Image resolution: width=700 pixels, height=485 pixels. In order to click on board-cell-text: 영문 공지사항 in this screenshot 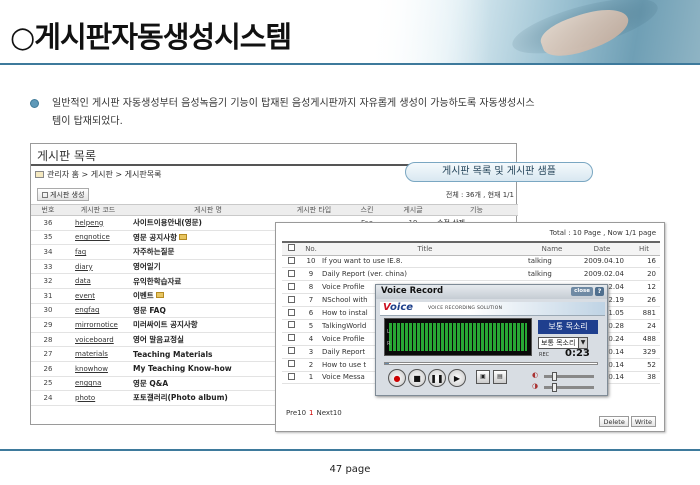, I will do `click(155, 237)`.